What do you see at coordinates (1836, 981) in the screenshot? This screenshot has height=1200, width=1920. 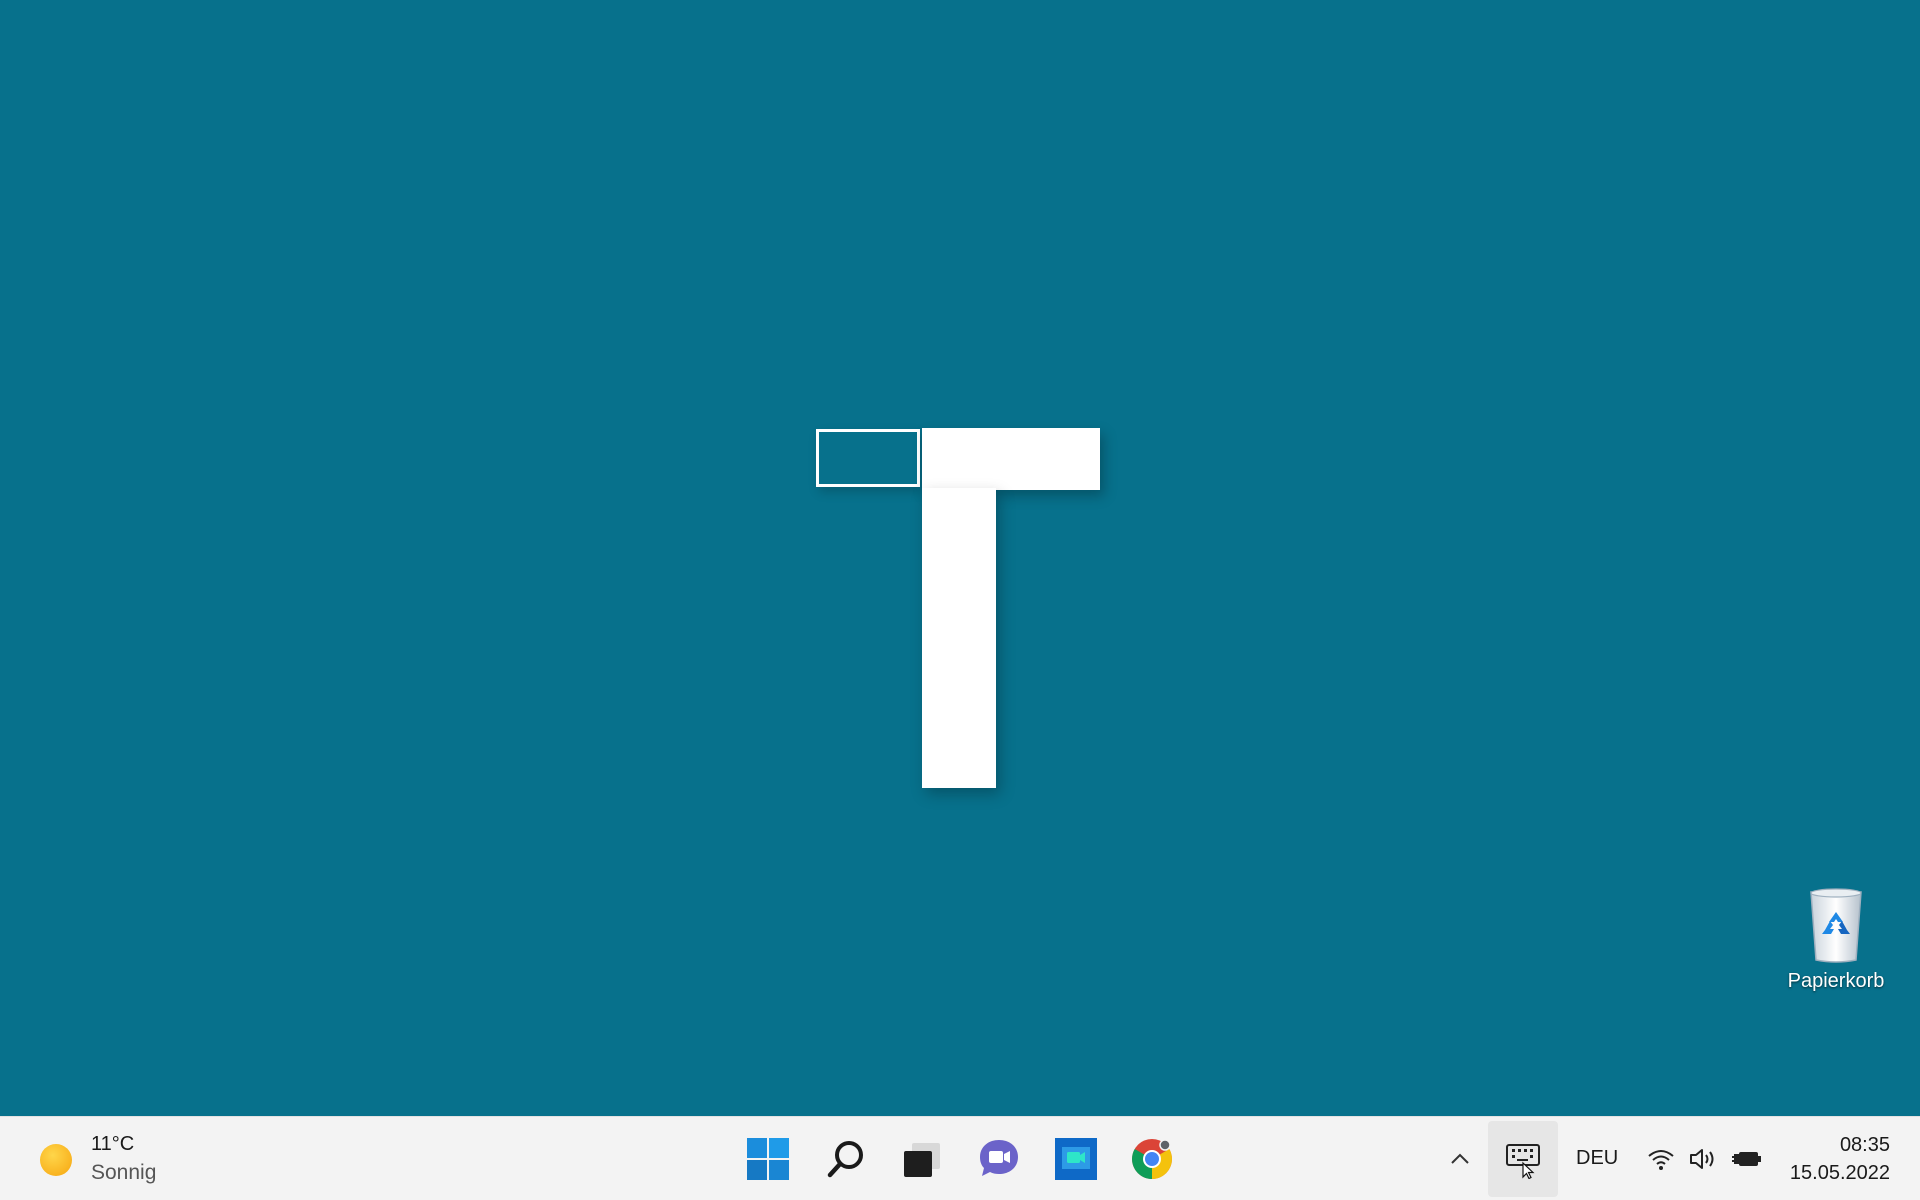 I see `recycle-bin-label: Papierkorb` at bounding box center [1836, 981].